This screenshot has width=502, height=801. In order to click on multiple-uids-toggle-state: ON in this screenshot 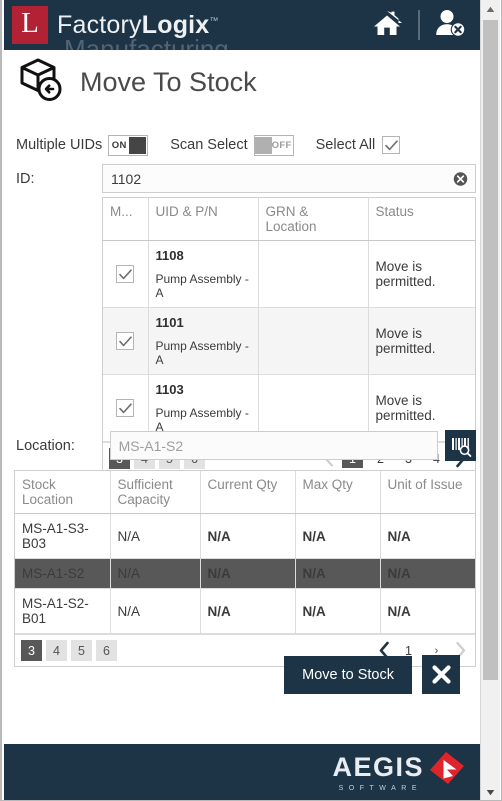, I will do `click(119, 145)`.